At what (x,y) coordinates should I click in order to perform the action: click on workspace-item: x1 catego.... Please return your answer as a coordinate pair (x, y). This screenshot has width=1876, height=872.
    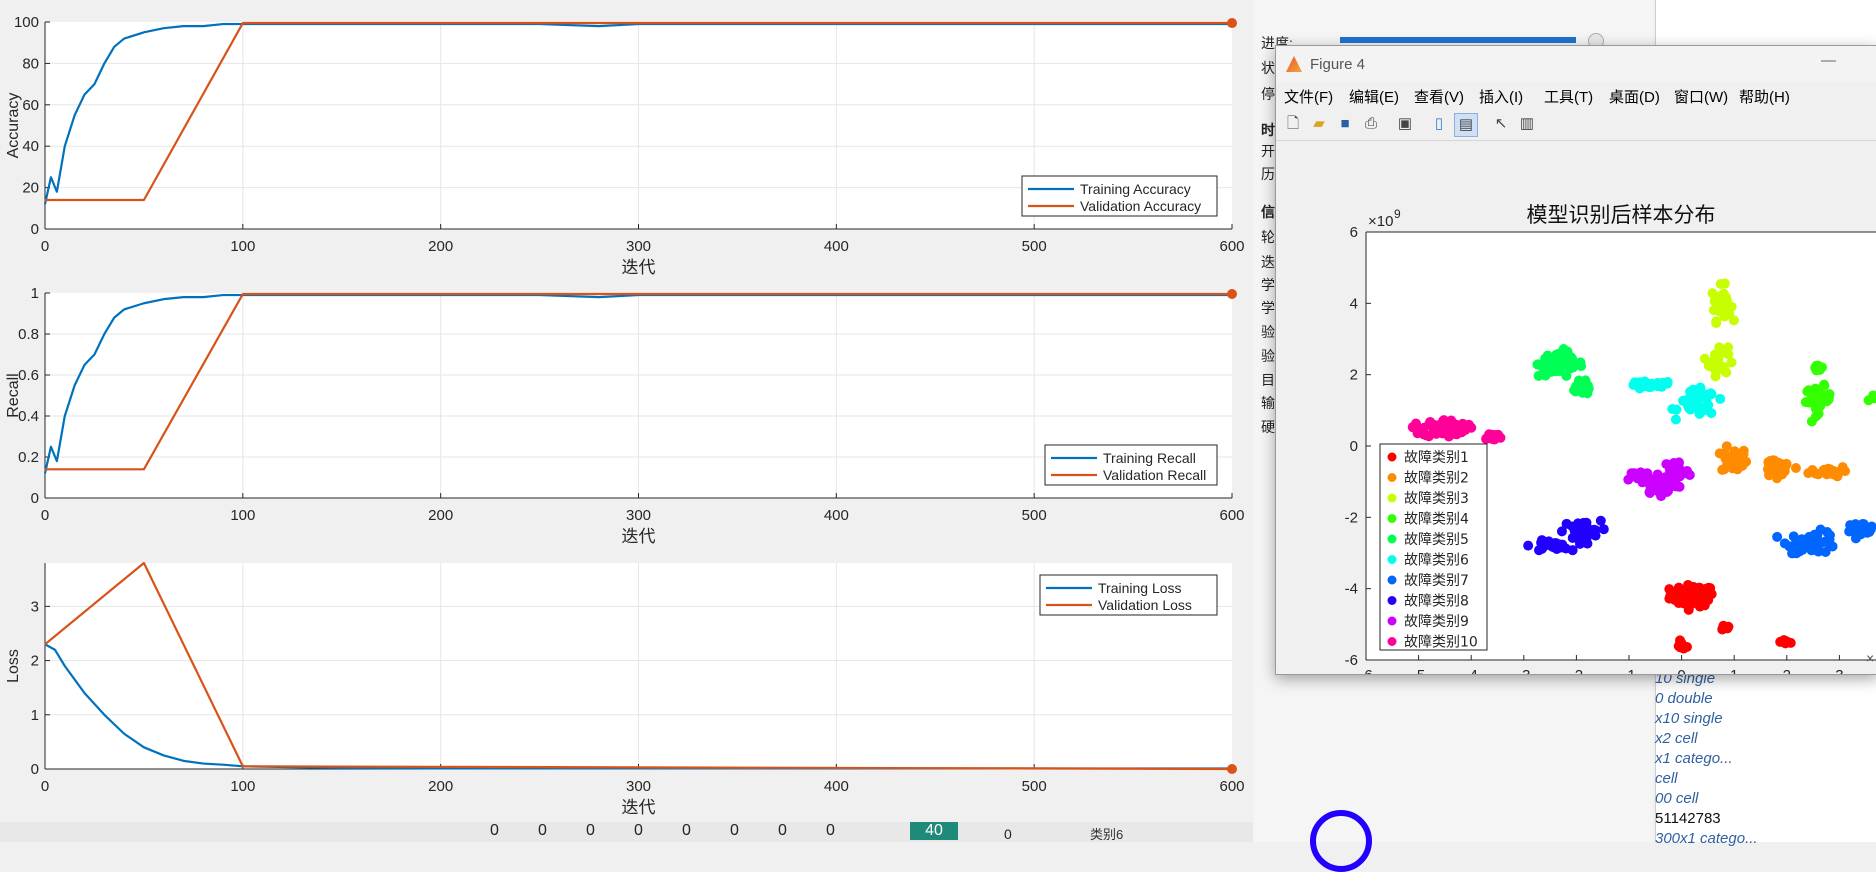
    Looking at the image, I should click on (1694, 758).